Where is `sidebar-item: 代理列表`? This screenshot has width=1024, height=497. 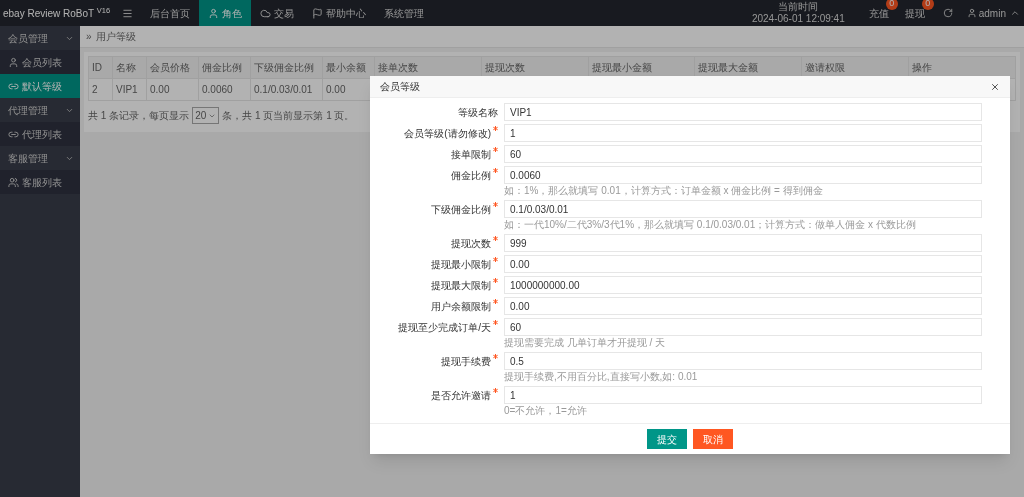 sidebar-item: 代理列表 is located at coordinates (40, 134).